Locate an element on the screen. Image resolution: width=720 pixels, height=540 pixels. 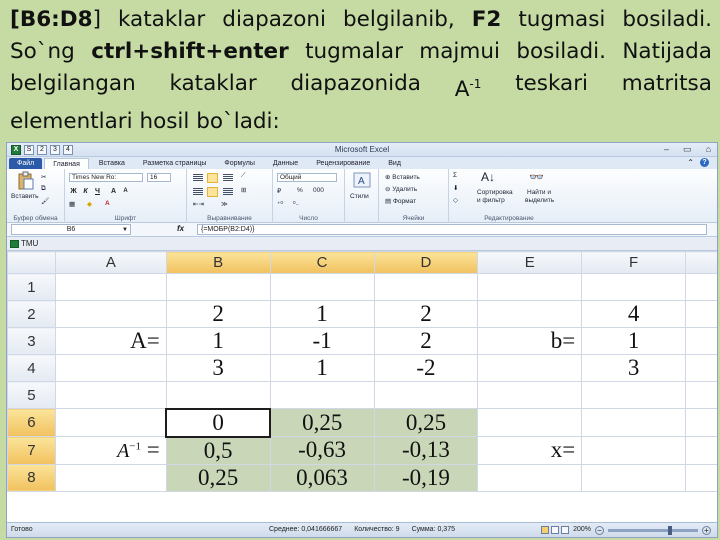
align-center-icon is located at coordinates (212, 192).